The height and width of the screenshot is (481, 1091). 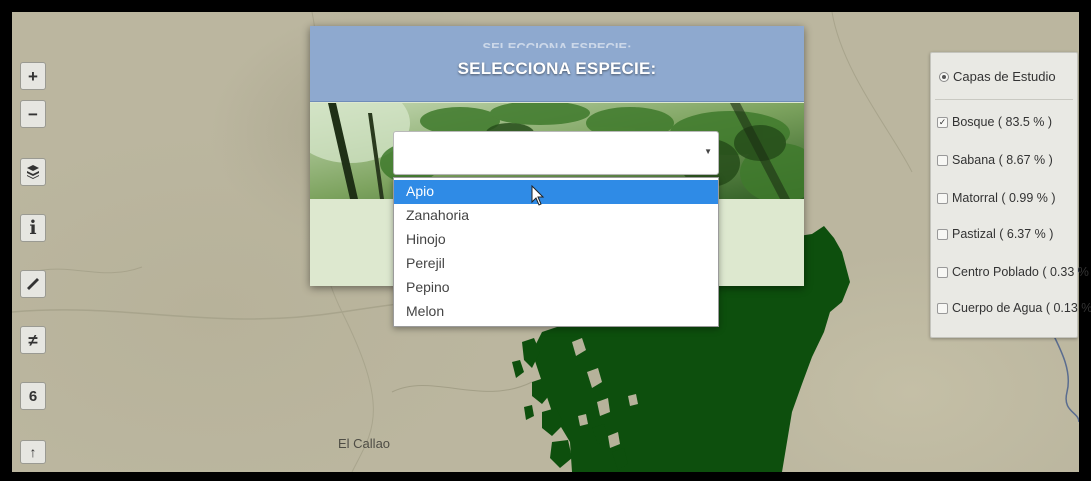 I want to click on option-melon: Melon, so click(x=556, y=312).